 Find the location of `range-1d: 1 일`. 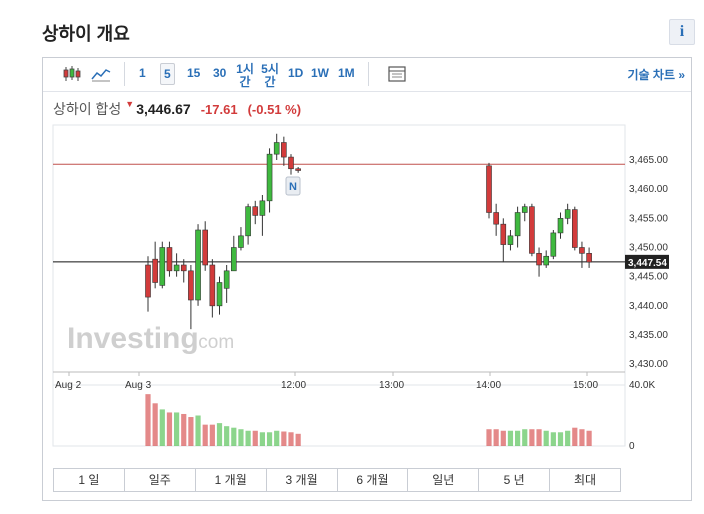

range-1d: 1 일 is located at coordinates (89, 480).